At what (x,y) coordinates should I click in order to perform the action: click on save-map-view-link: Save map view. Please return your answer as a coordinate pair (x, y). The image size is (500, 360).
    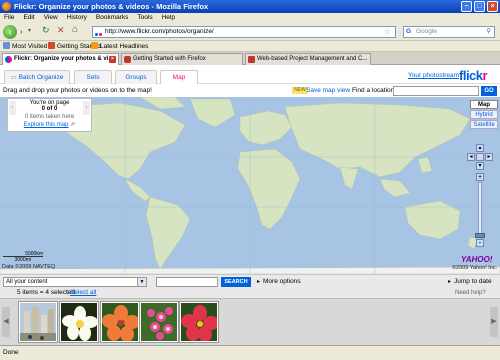
    Looking at the image, I should click on (328, 90).